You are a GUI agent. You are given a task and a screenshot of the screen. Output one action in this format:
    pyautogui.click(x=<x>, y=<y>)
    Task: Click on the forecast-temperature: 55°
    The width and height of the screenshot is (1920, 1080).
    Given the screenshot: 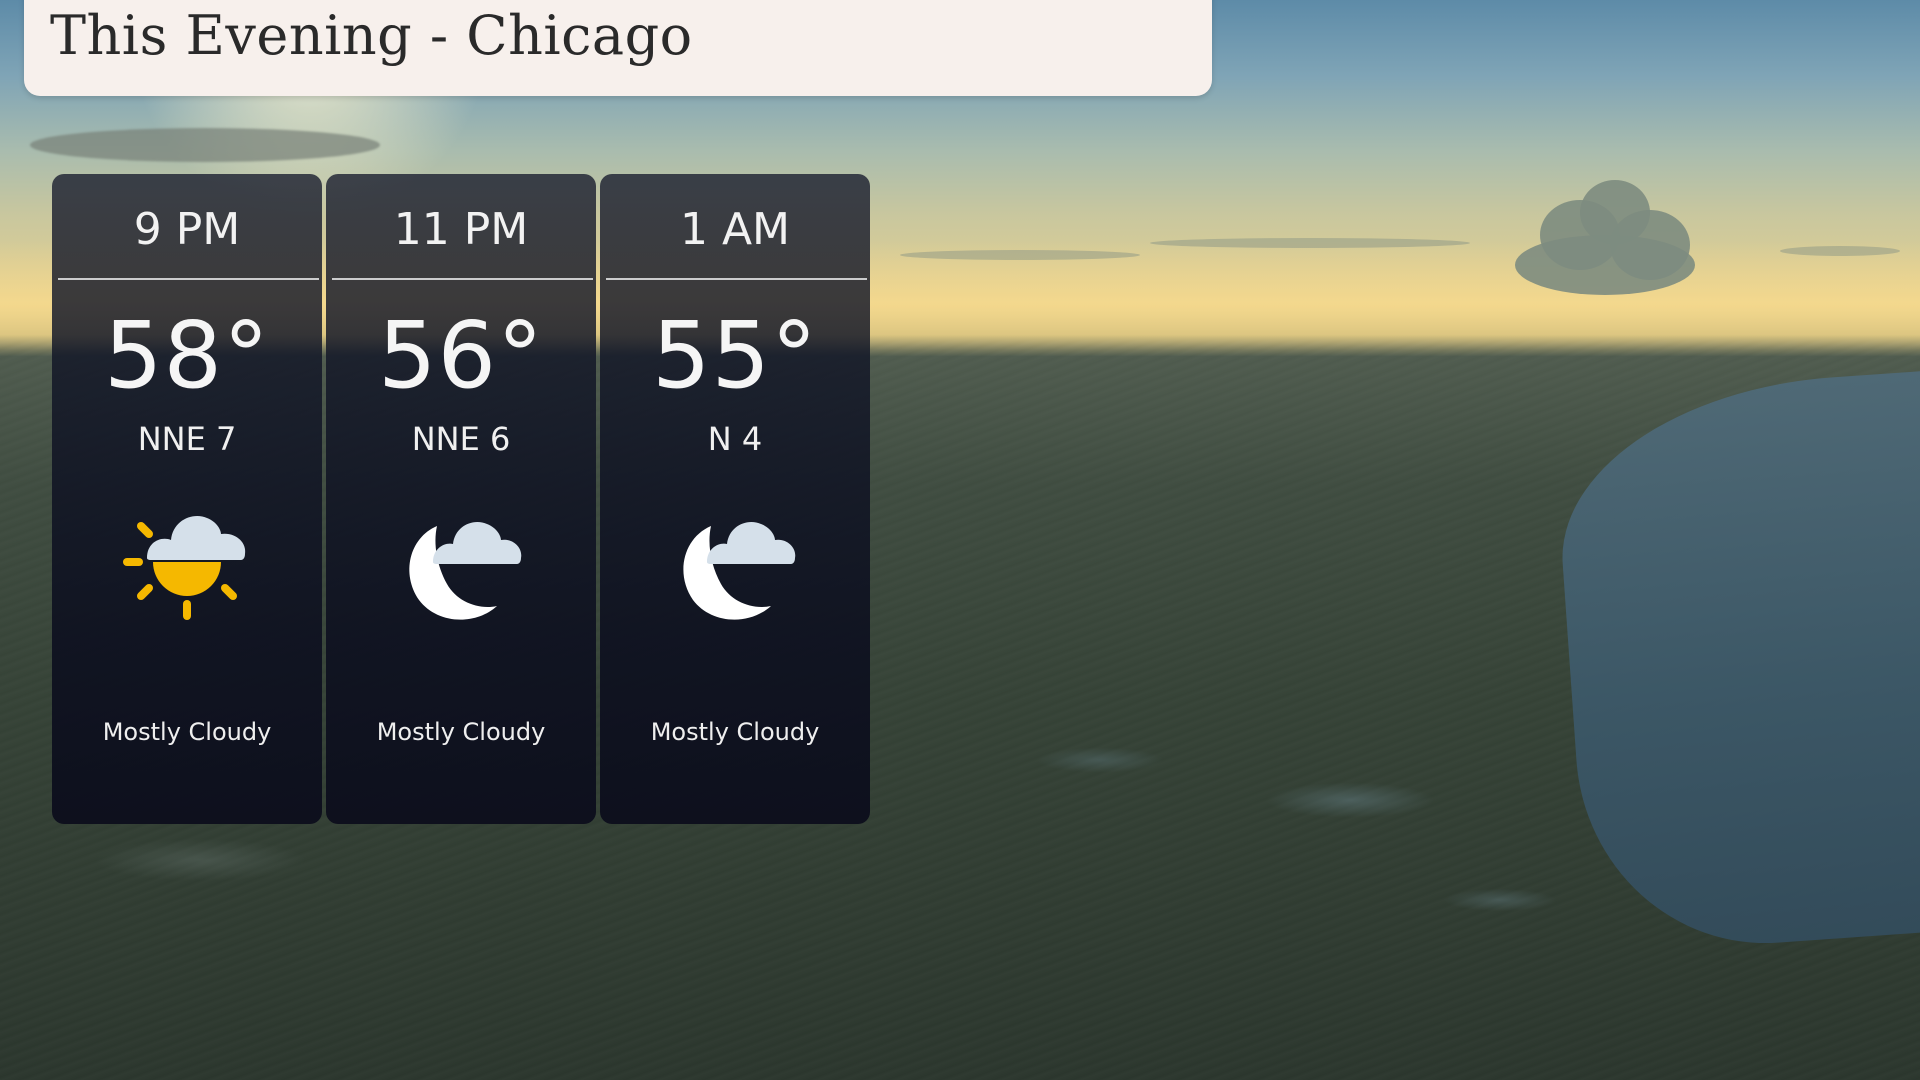 What is the action you would take?
    pyautogui.click(x=735, y=355)
    